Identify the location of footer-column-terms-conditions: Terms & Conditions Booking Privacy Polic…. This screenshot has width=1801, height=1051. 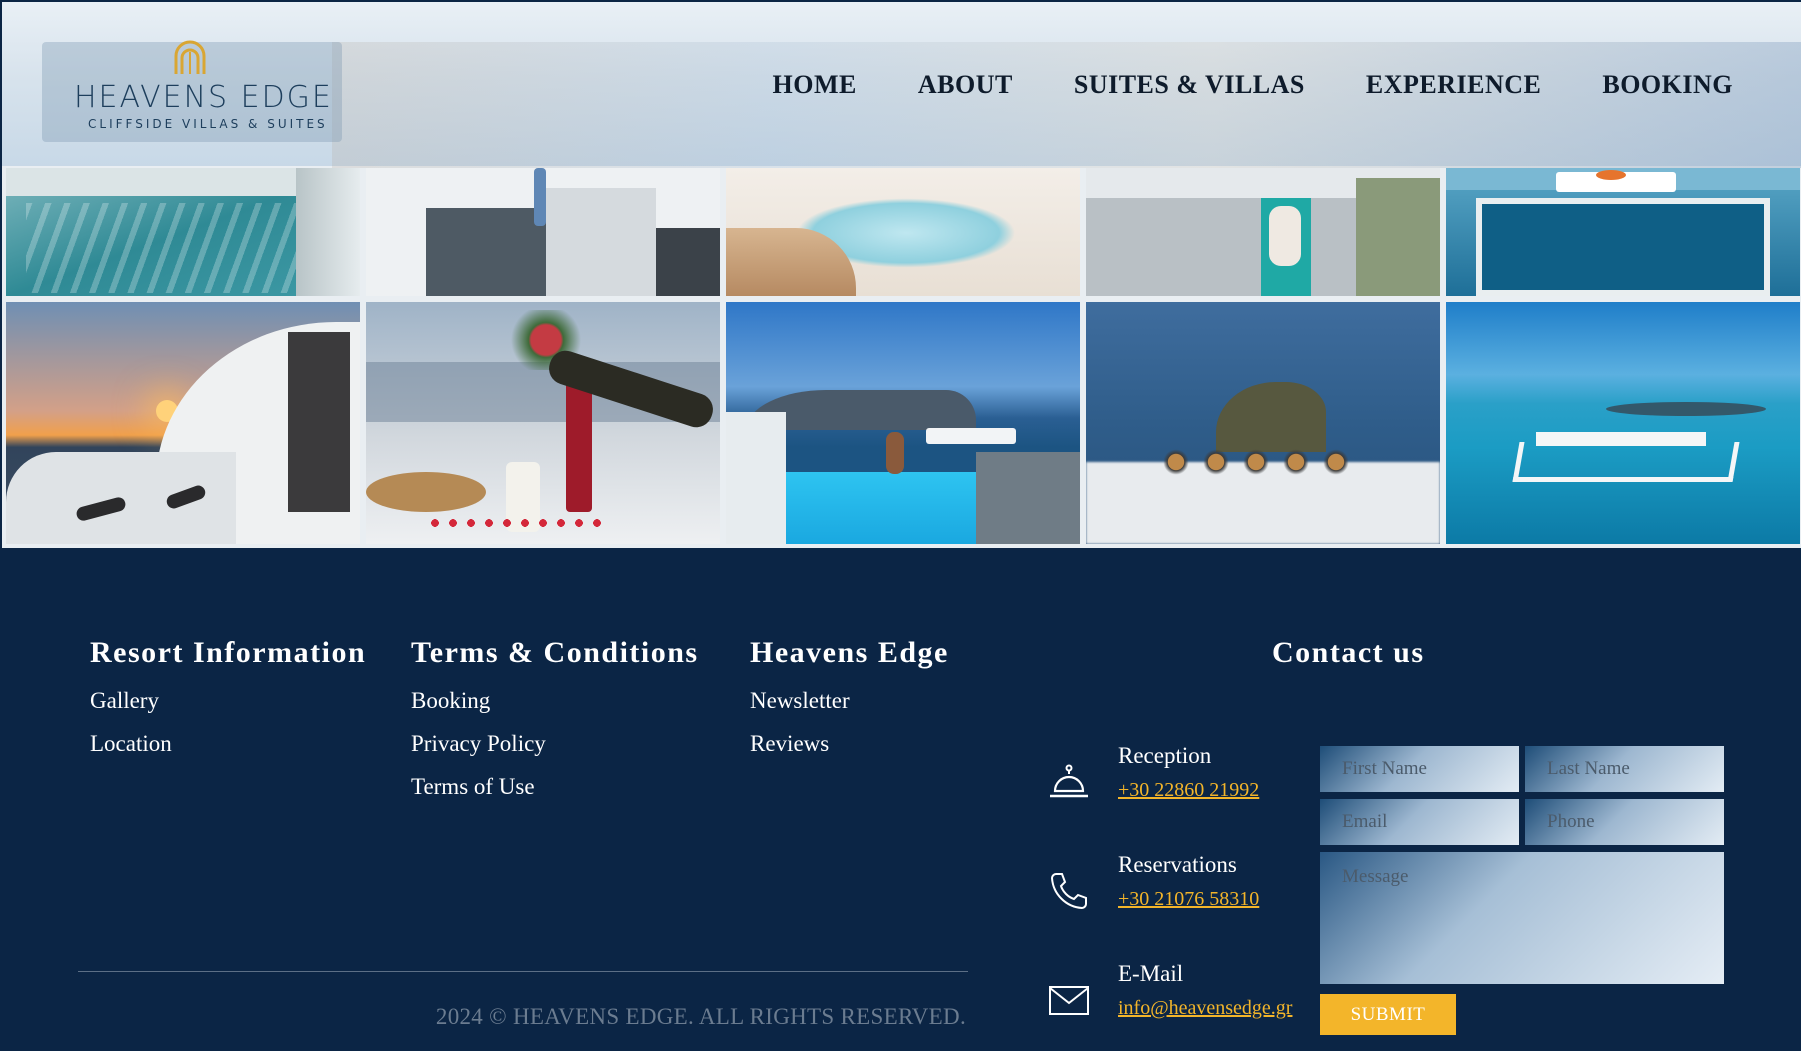
(555, 726).